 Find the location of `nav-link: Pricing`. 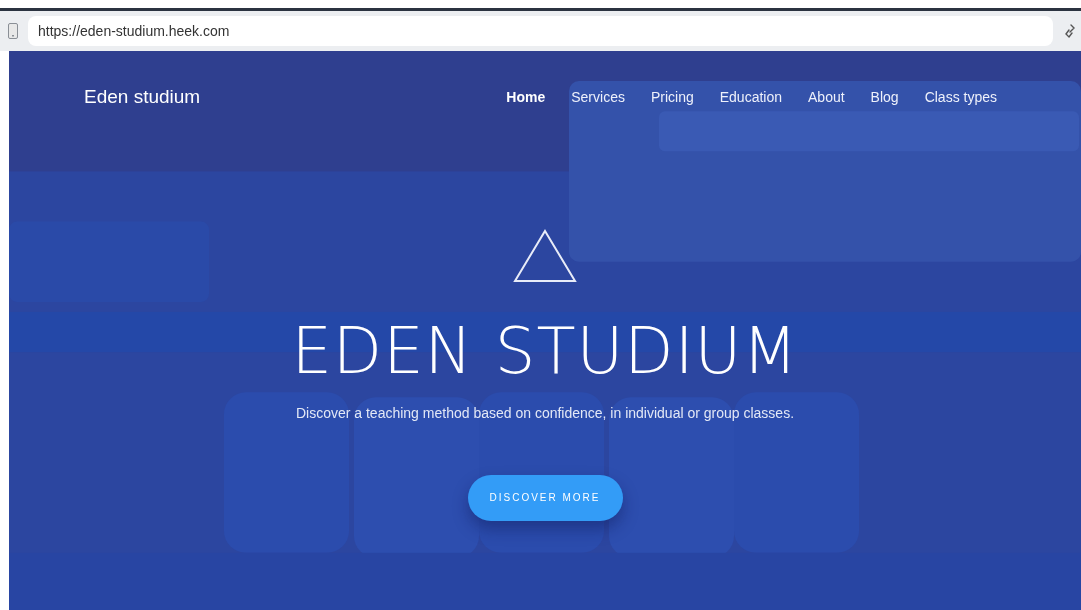

nav-link: Pricing is located at coordinates (672, 97).